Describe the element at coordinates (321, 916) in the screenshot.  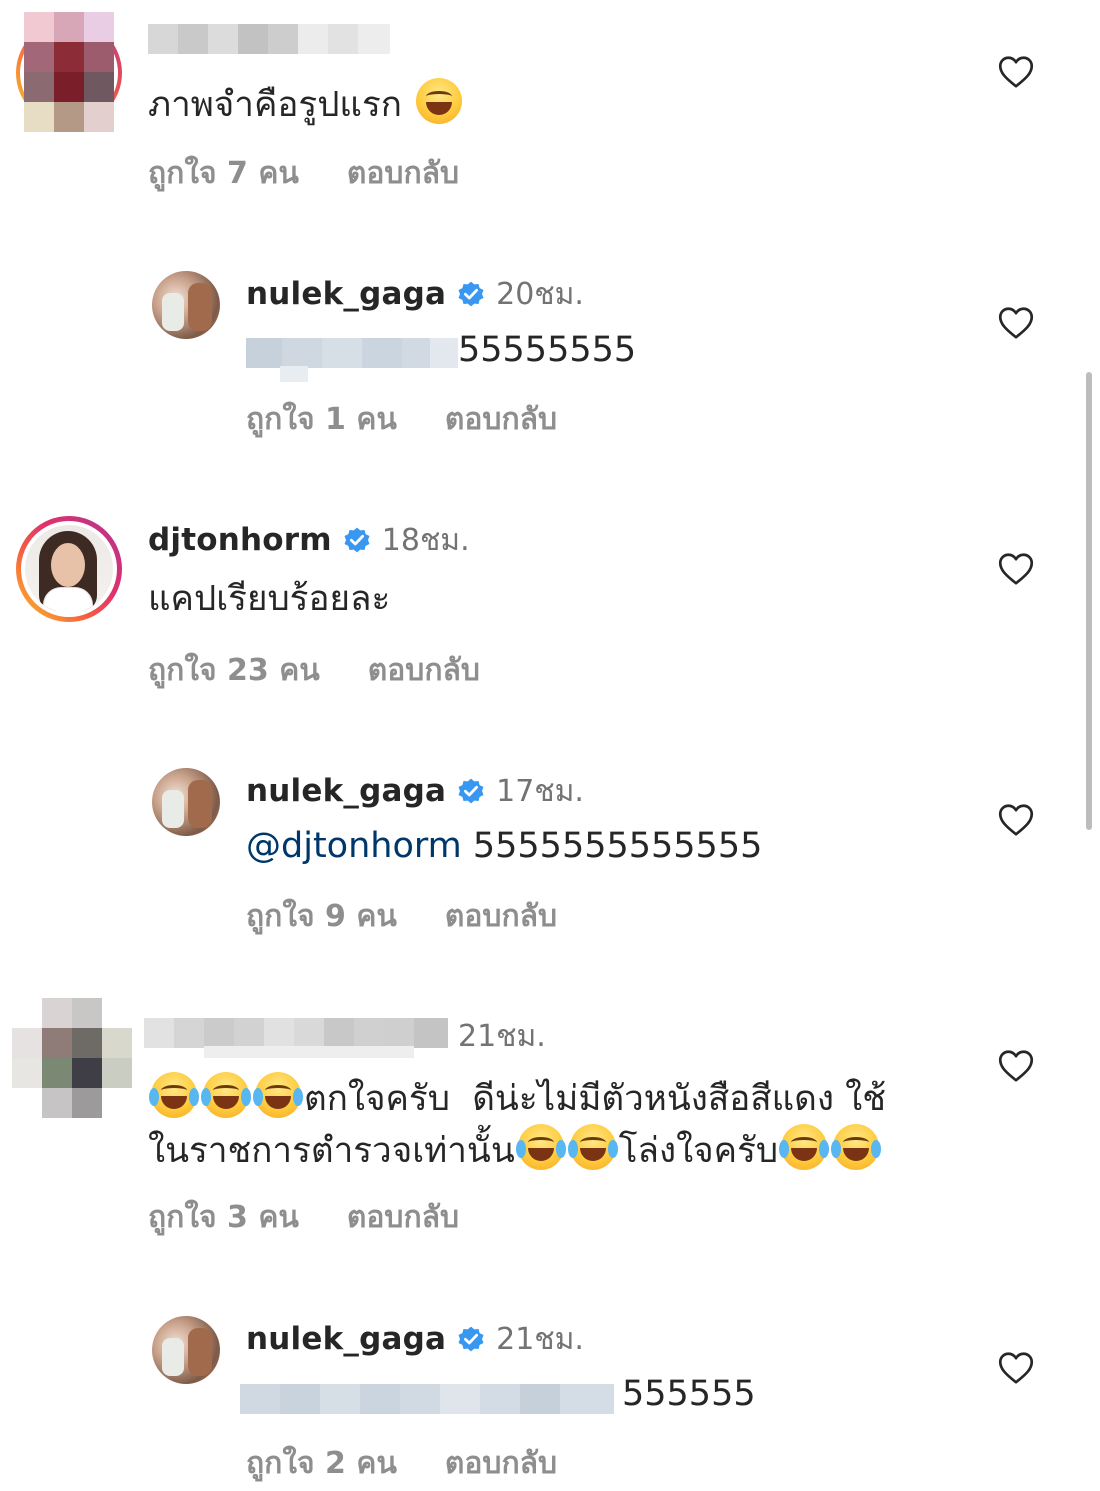
I see `likes-count: ถูกใจ 9 คน` at that location.